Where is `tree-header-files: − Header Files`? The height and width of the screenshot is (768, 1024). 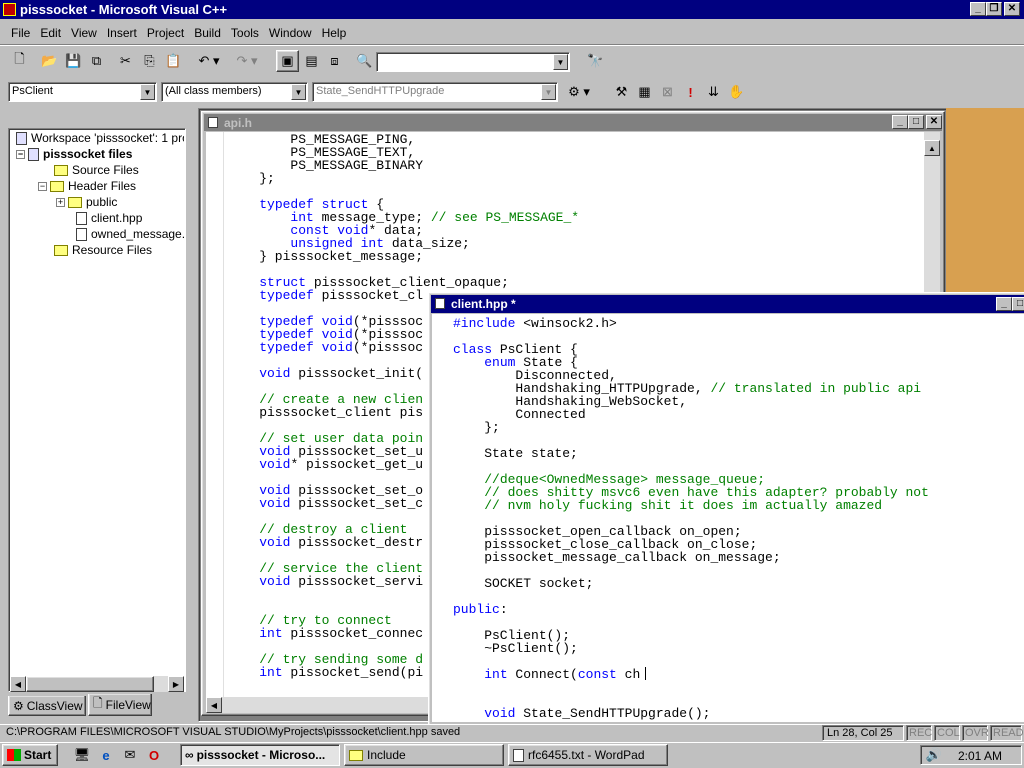 tree-header-files: − Header Files is located at coordinates (87, 186).